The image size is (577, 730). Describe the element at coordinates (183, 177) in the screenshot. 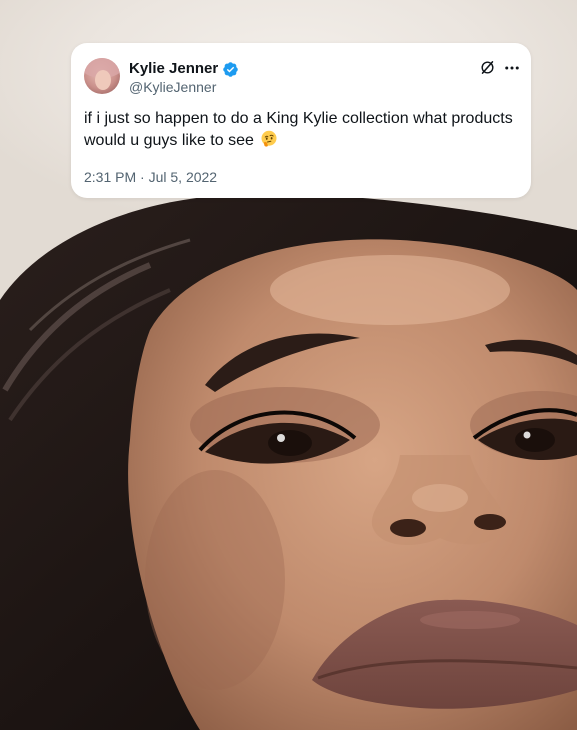

I see `tweet-date: Jul 5, 2022` at that location.